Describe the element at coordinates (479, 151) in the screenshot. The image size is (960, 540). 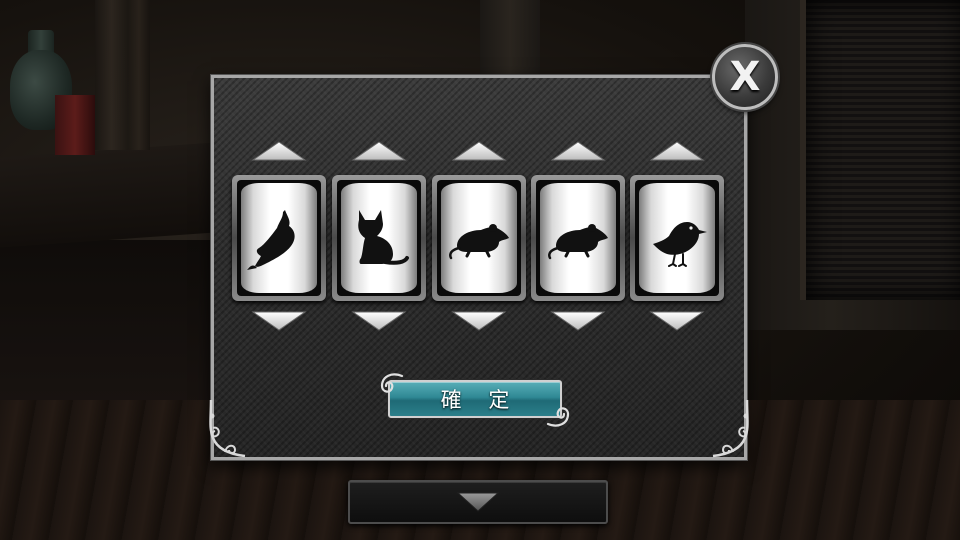
I see `reel-3-up-arrow-icon` at that location.